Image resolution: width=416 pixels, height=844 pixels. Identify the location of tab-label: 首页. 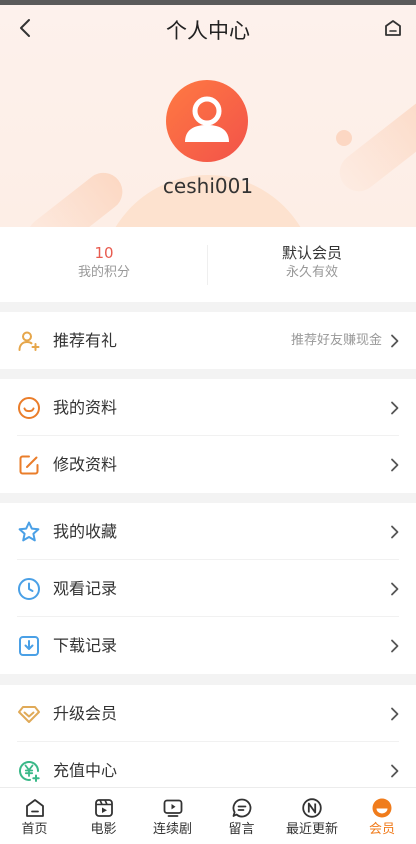
(34, 829).